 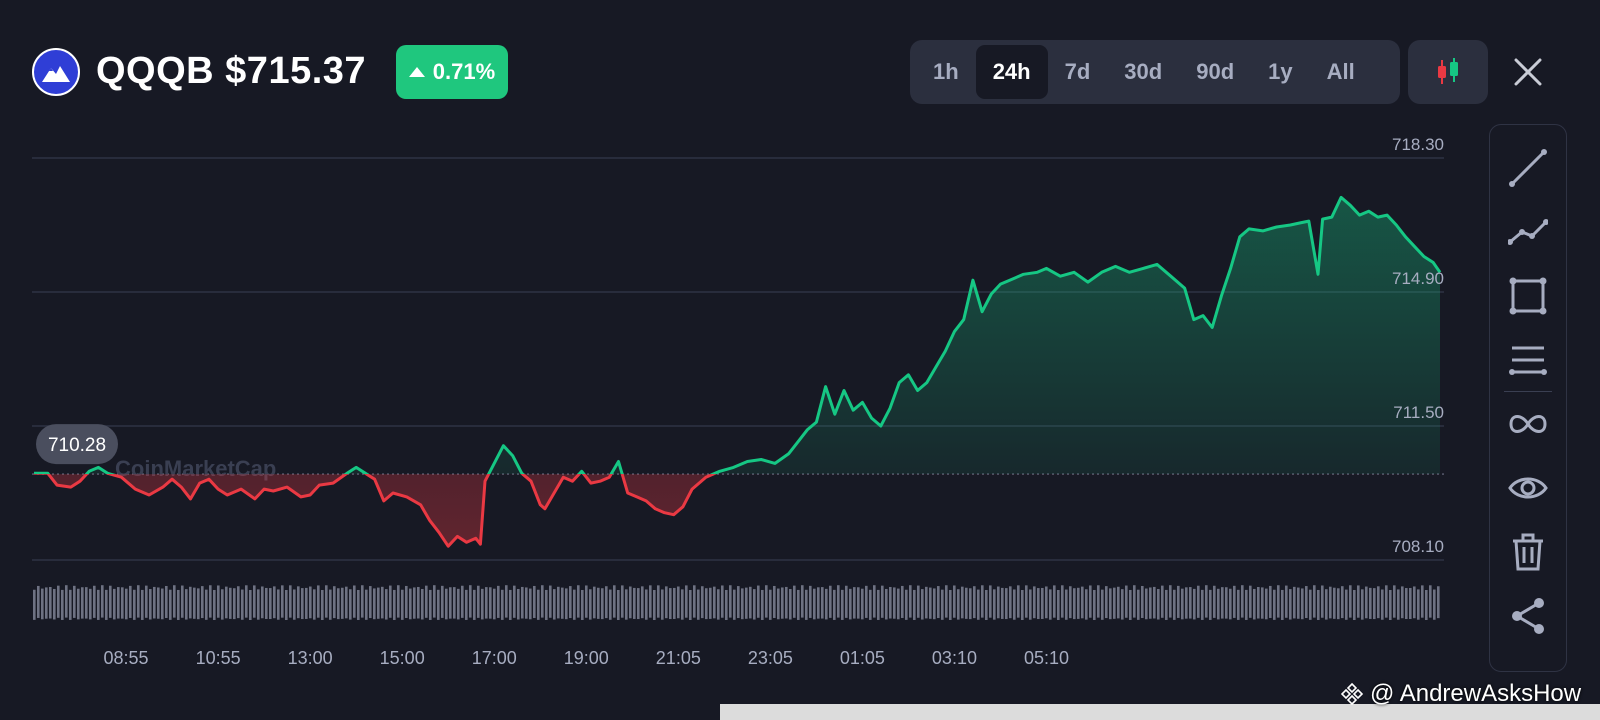 I want to click on timeframe-button-30d: 30d, so click(x=1143, y=72).